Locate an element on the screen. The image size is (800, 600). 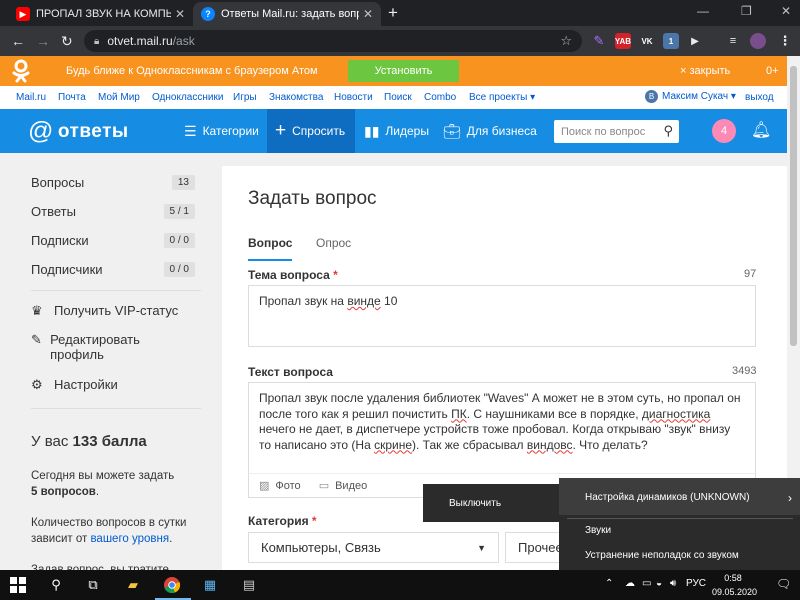
sidebar-item-subscriptions: Подписки 0 / 0 is located at coordinates (113, 240).